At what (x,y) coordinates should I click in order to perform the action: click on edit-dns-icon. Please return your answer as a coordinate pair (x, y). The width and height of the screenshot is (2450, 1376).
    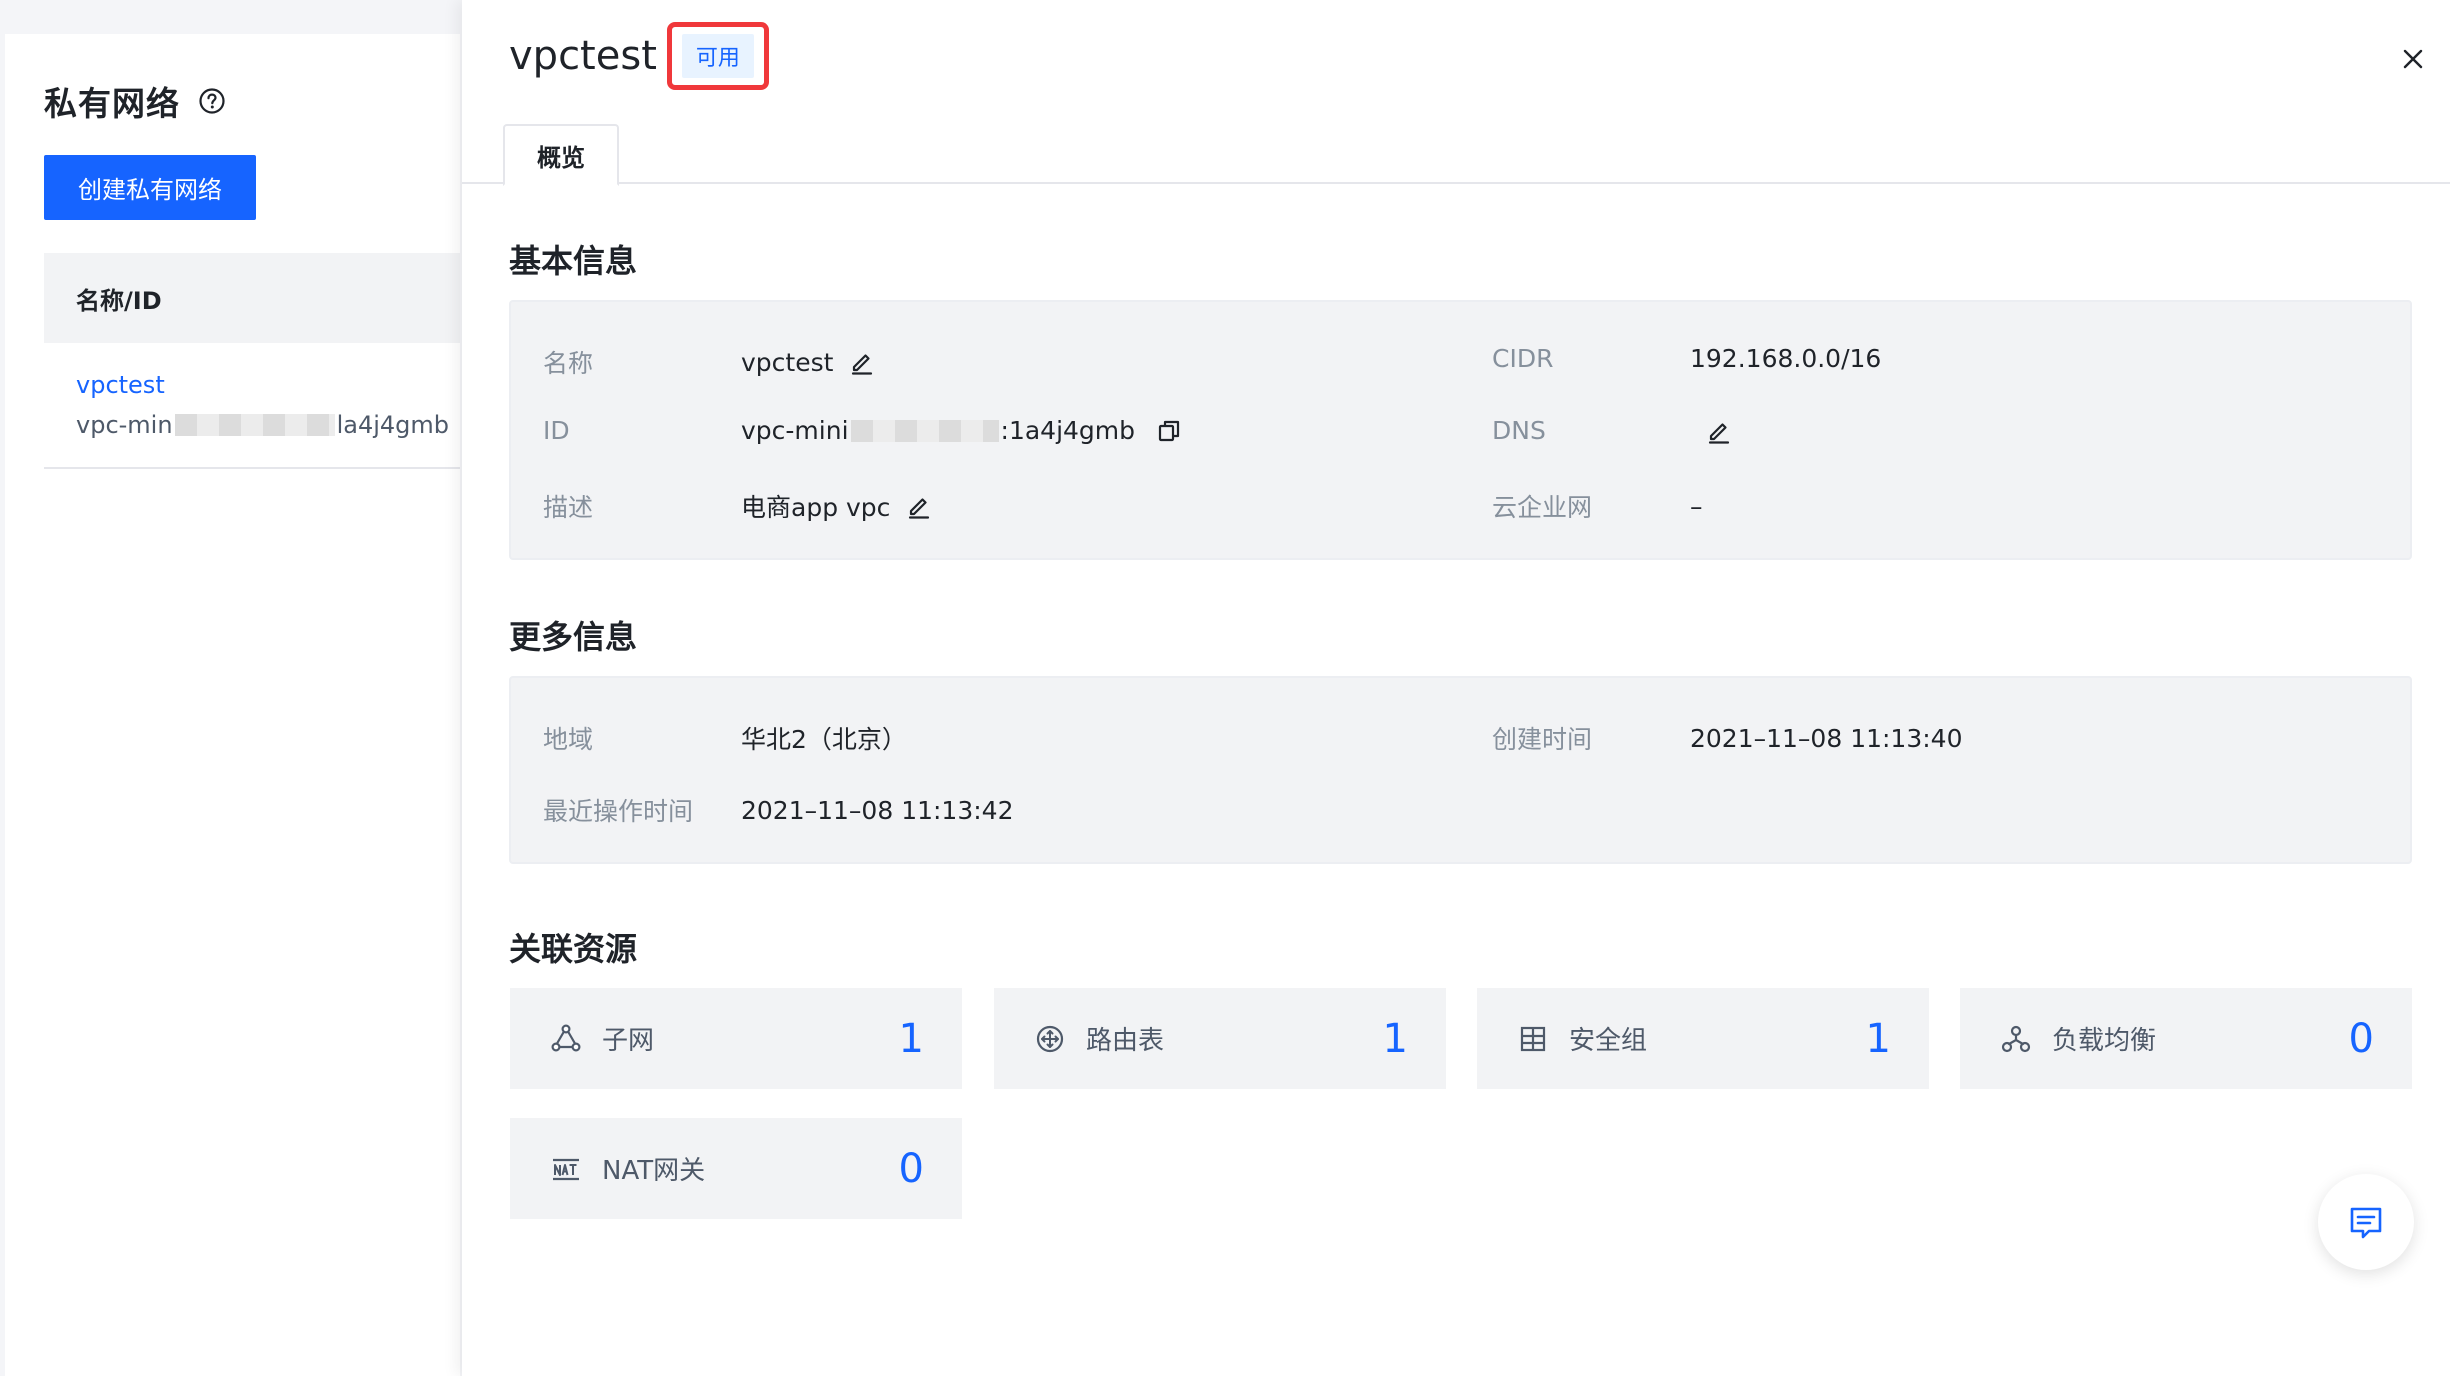
    Looking at the image, I should click on (1719, 431).